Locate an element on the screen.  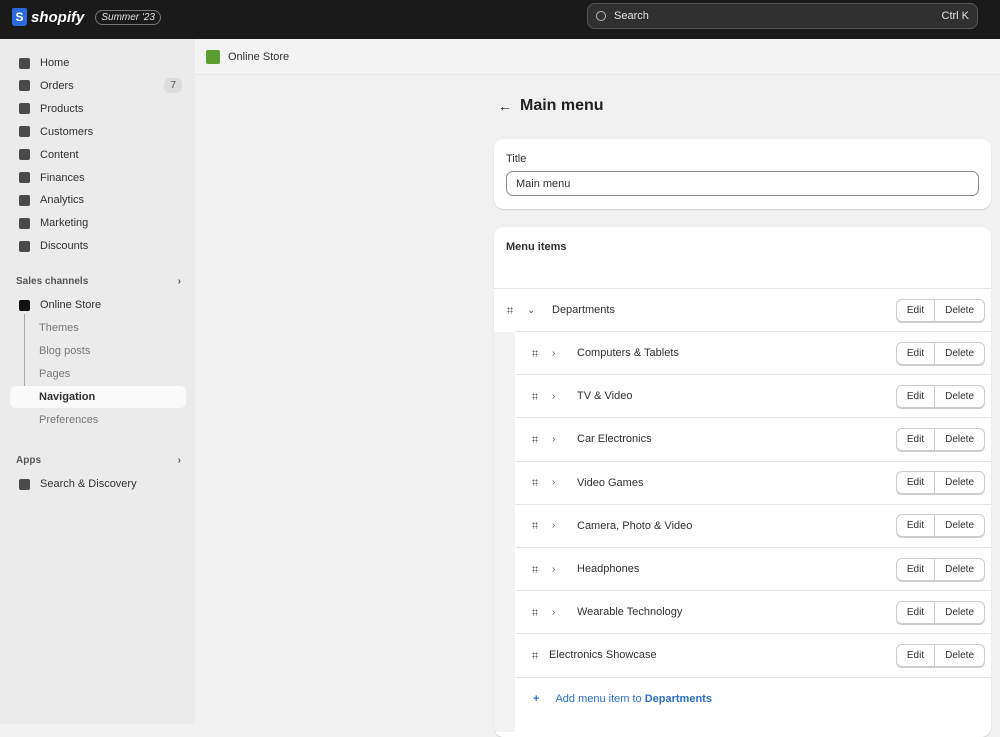
page-title: Main menu is located at coordinates (562, 105).